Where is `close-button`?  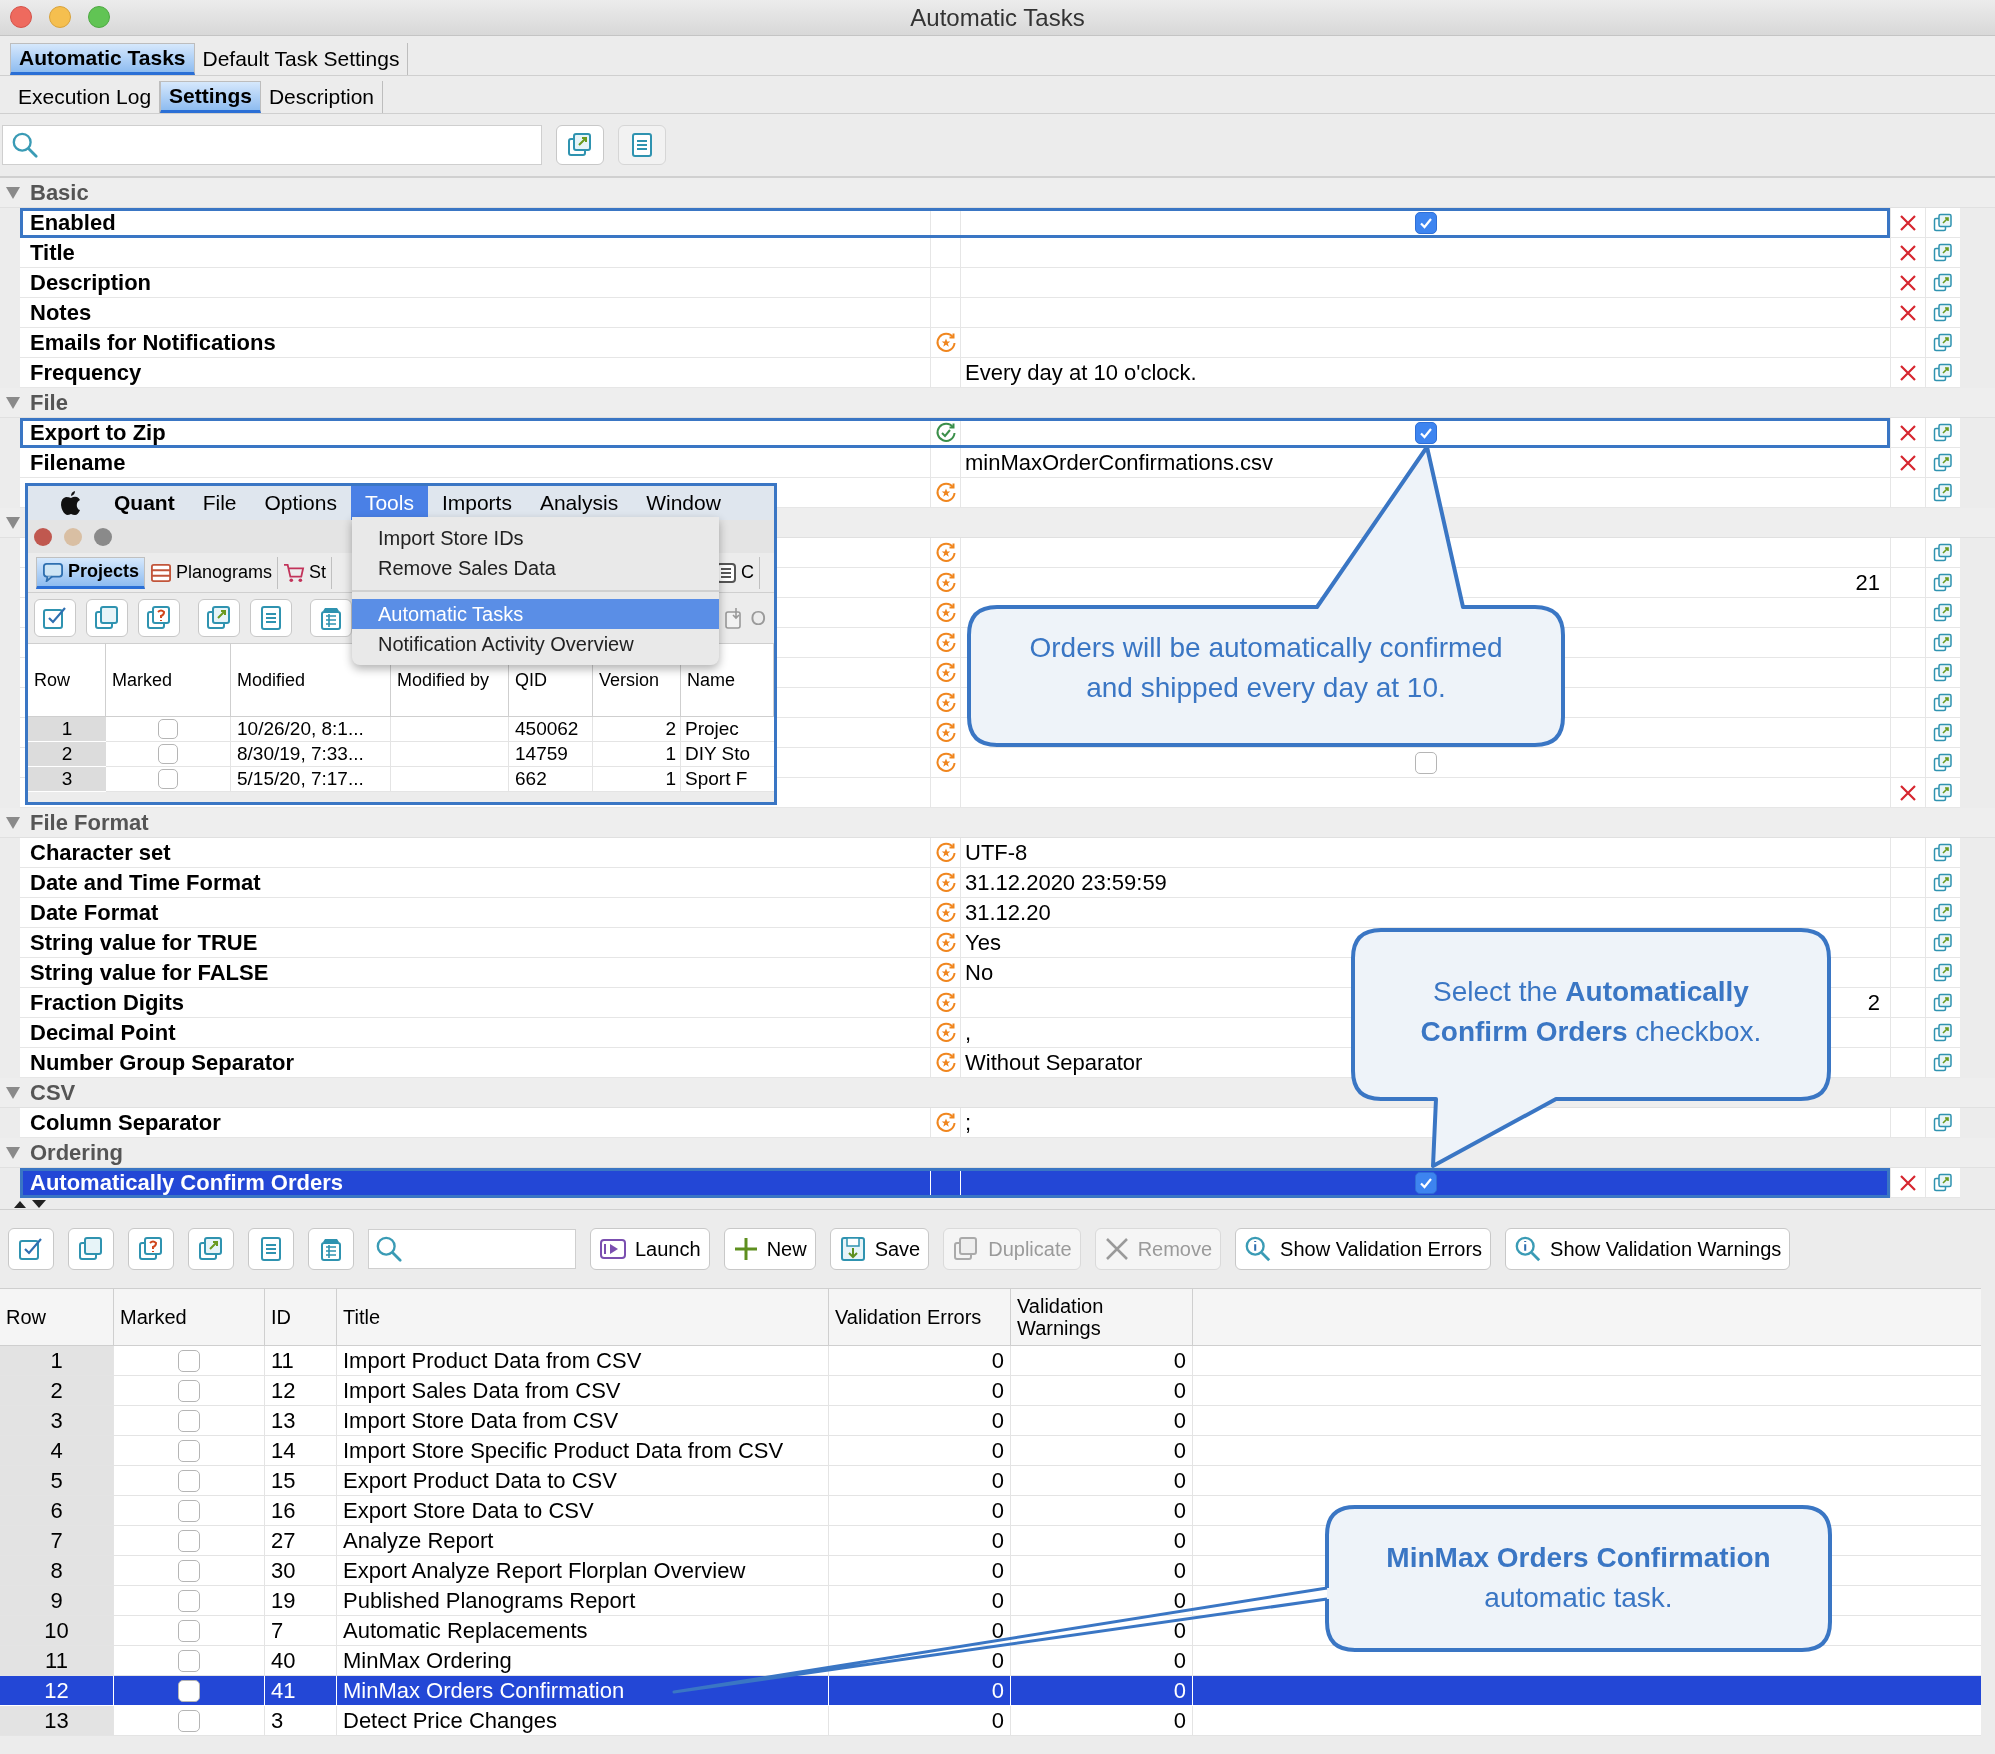
close-button is located at coordinates (21, 17).